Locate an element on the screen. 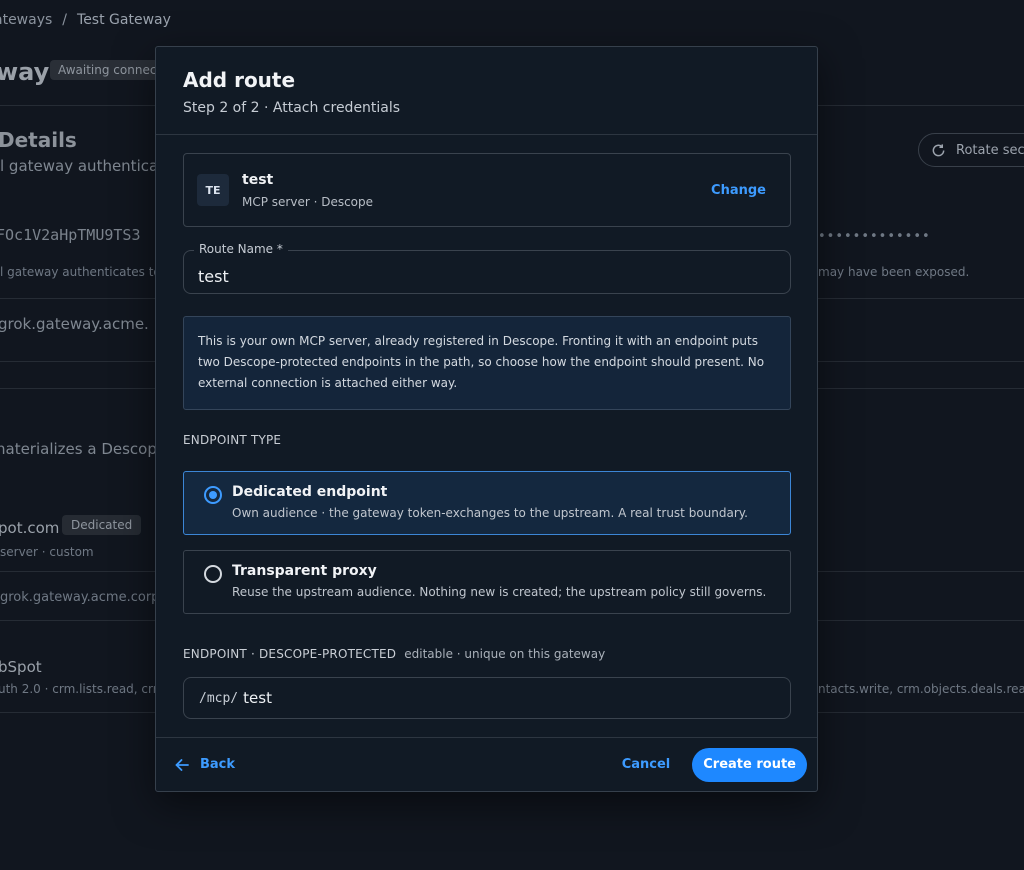 This screenshot has width=1024, height=870. radio-unselected is located at coordinates (213, 574).